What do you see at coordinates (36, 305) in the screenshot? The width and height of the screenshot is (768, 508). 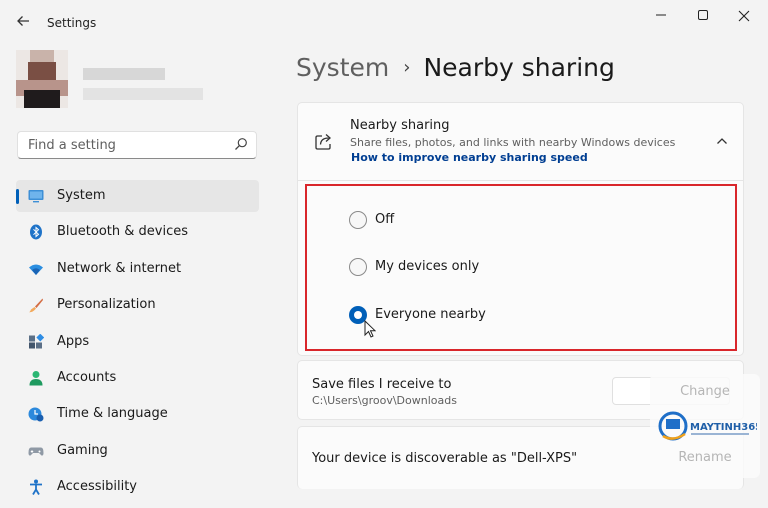 I see `brush-icon` at bounding box center [36, 305].